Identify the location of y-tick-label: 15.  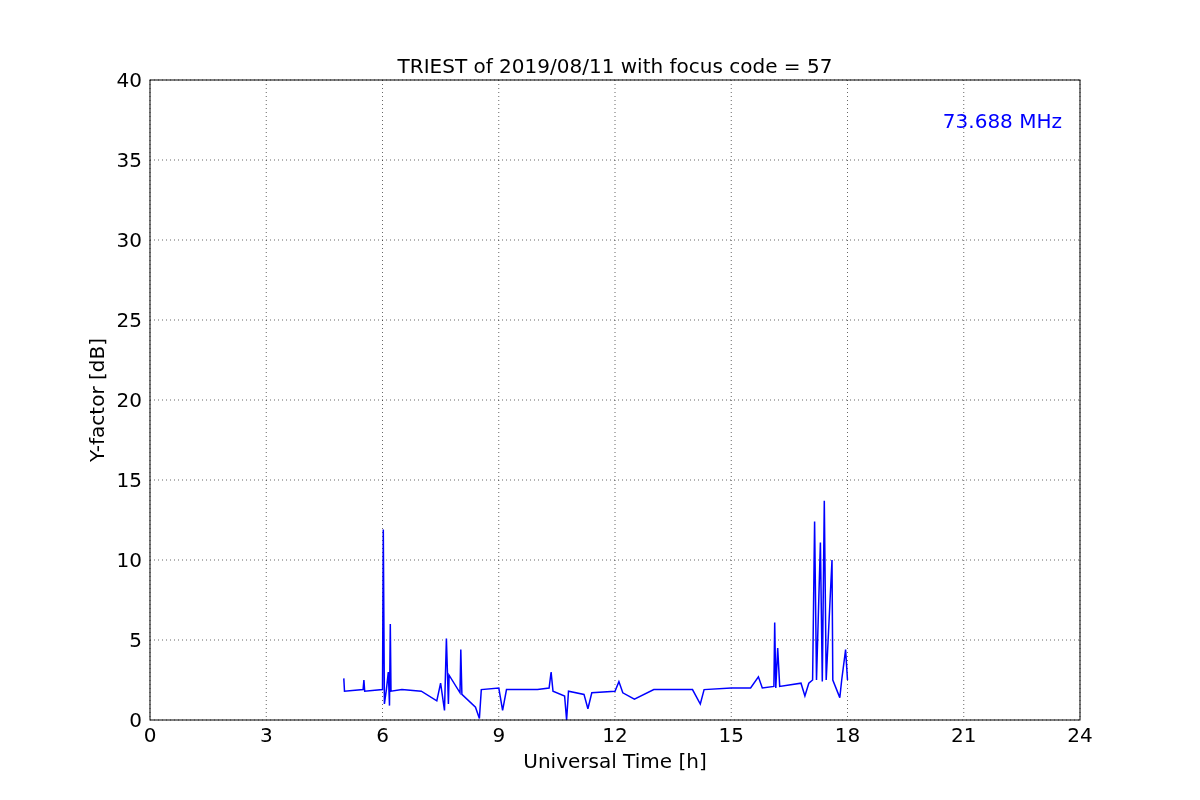
(129, 480).